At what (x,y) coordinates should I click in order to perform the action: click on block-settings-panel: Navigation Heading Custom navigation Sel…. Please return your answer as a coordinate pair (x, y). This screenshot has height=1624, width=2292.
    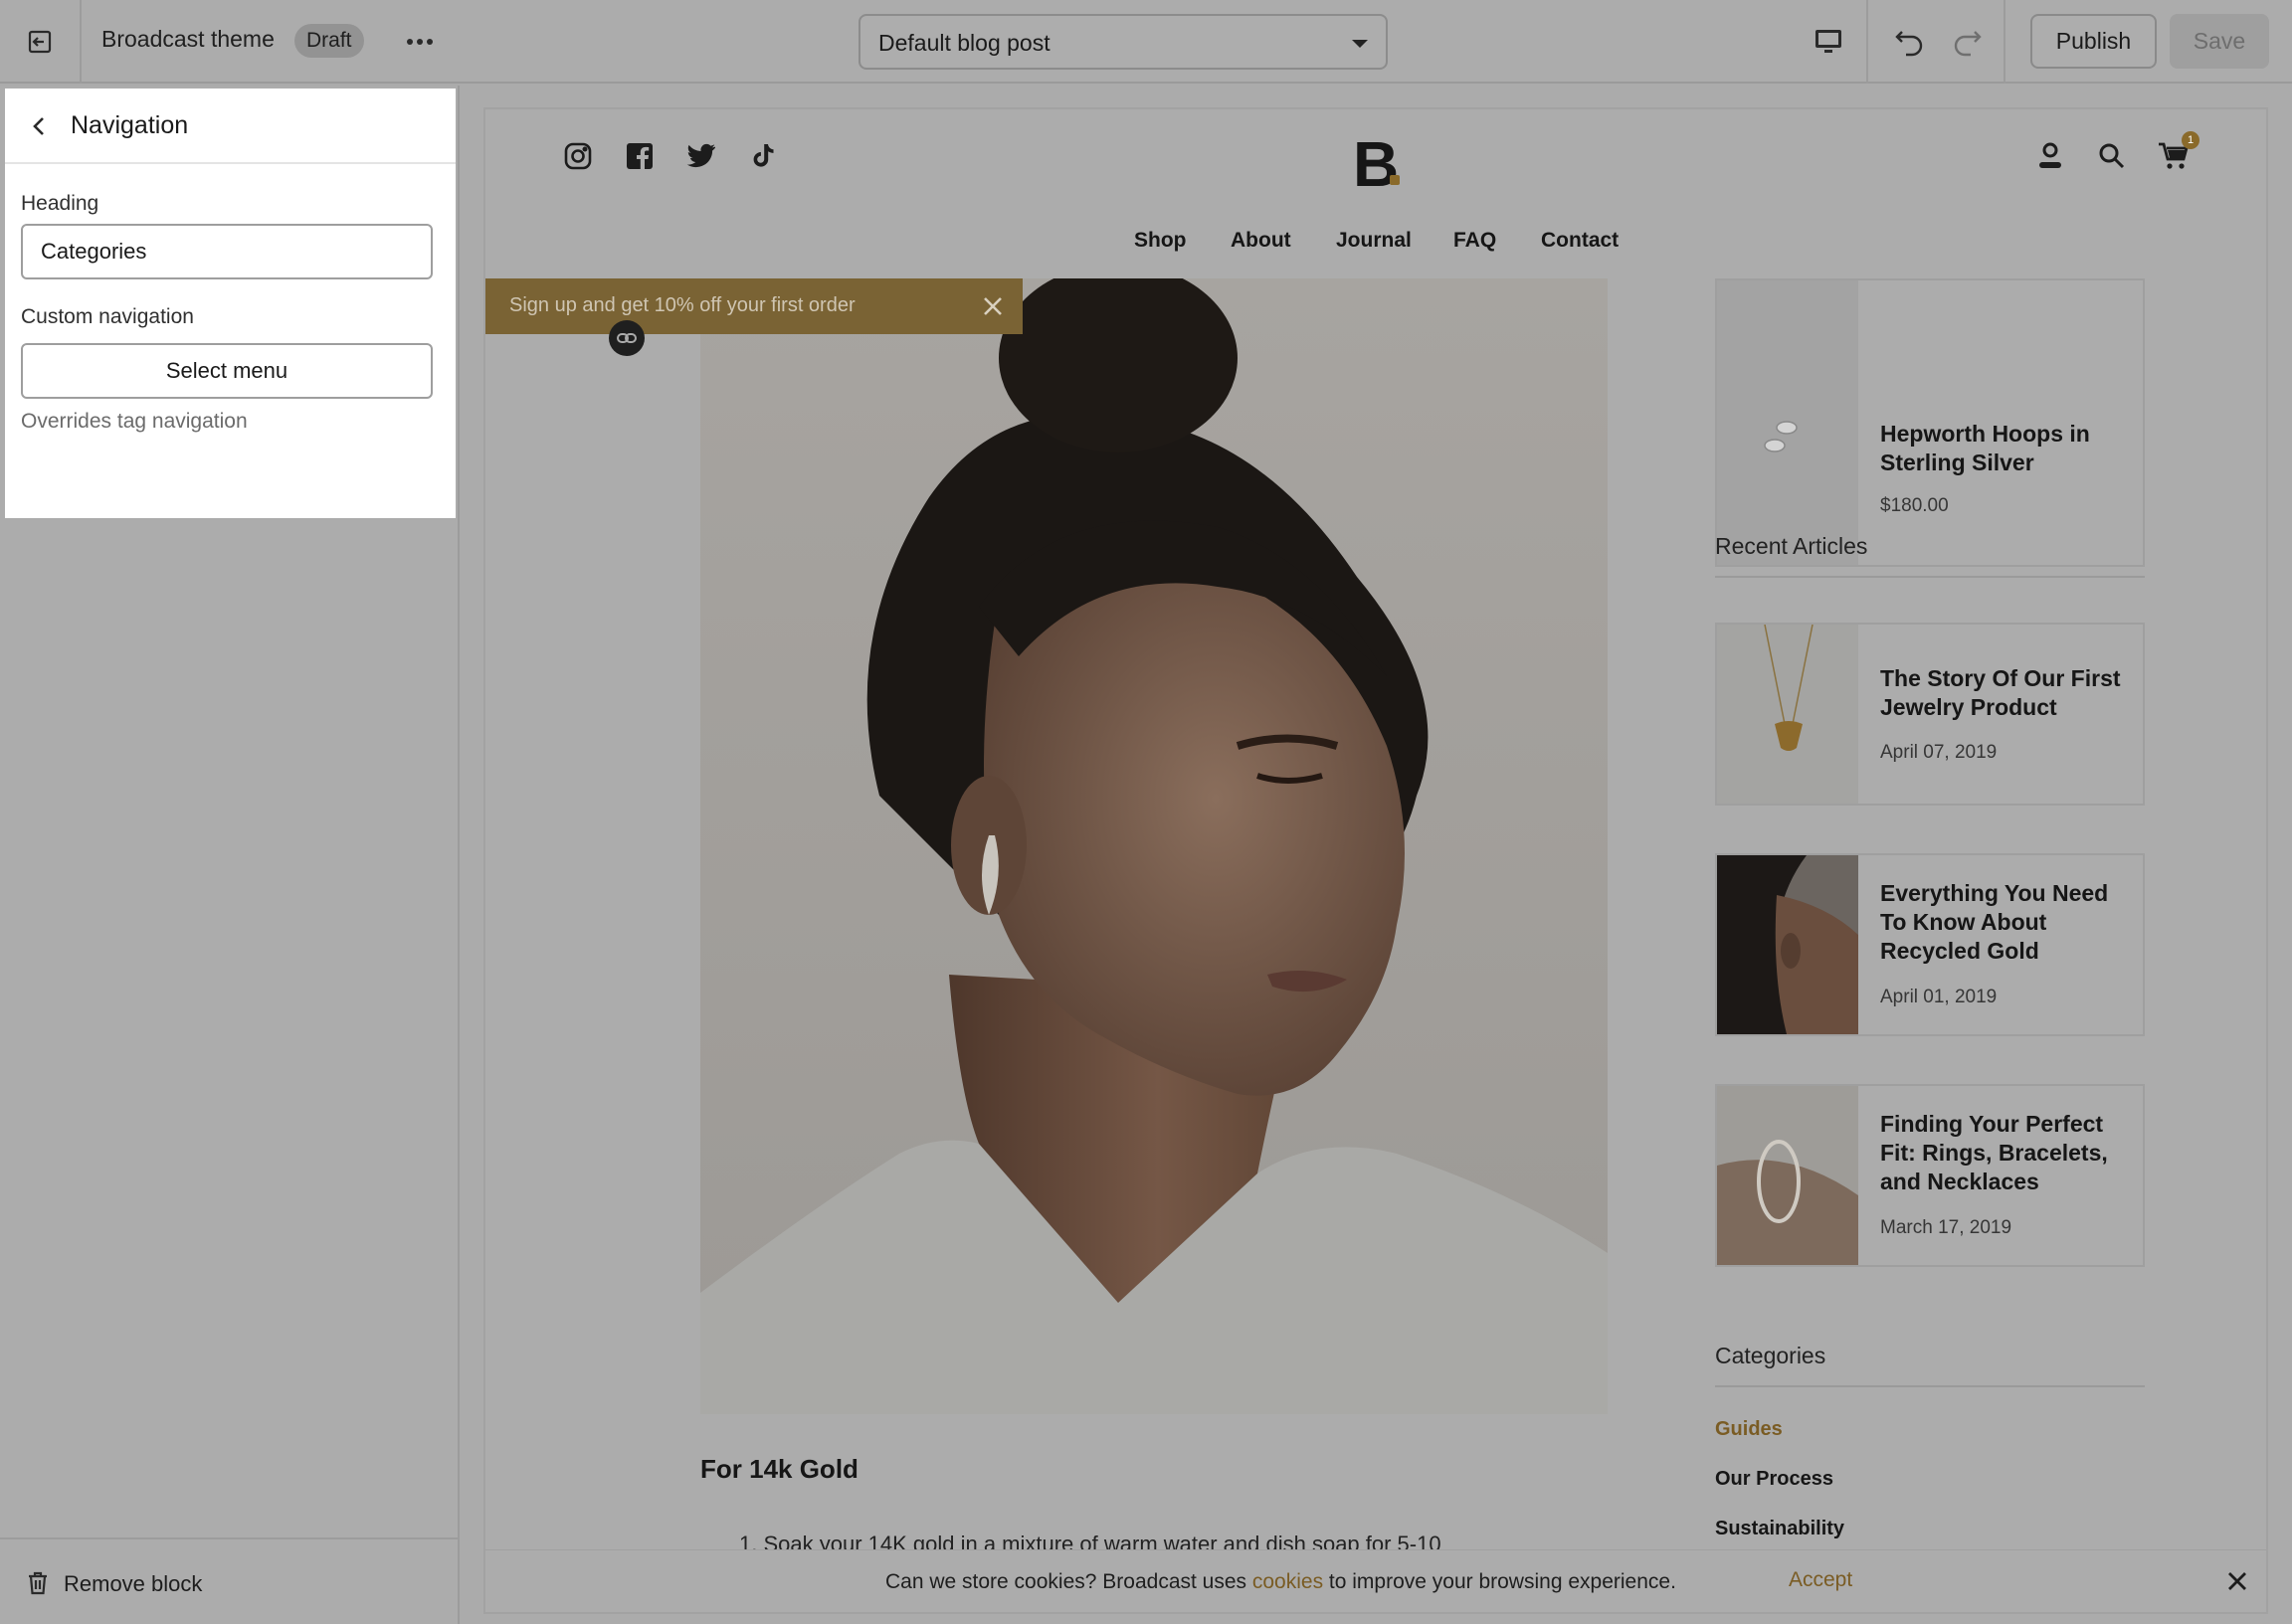
    Looking at the image, I should click on (230, 303).